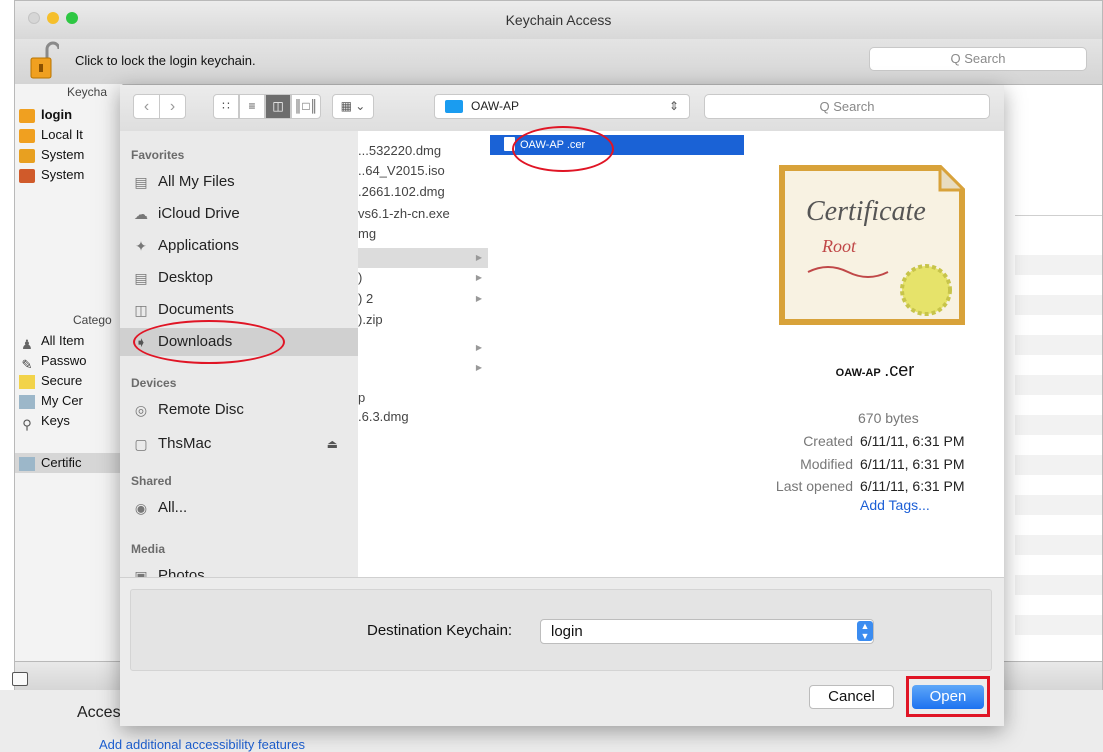 This screenshot has width=1103, height=752. What do you see at coordinates (20, 679) in the screenshot?
I see `show-info-toggle-icon` at bounding box center [20, 679].